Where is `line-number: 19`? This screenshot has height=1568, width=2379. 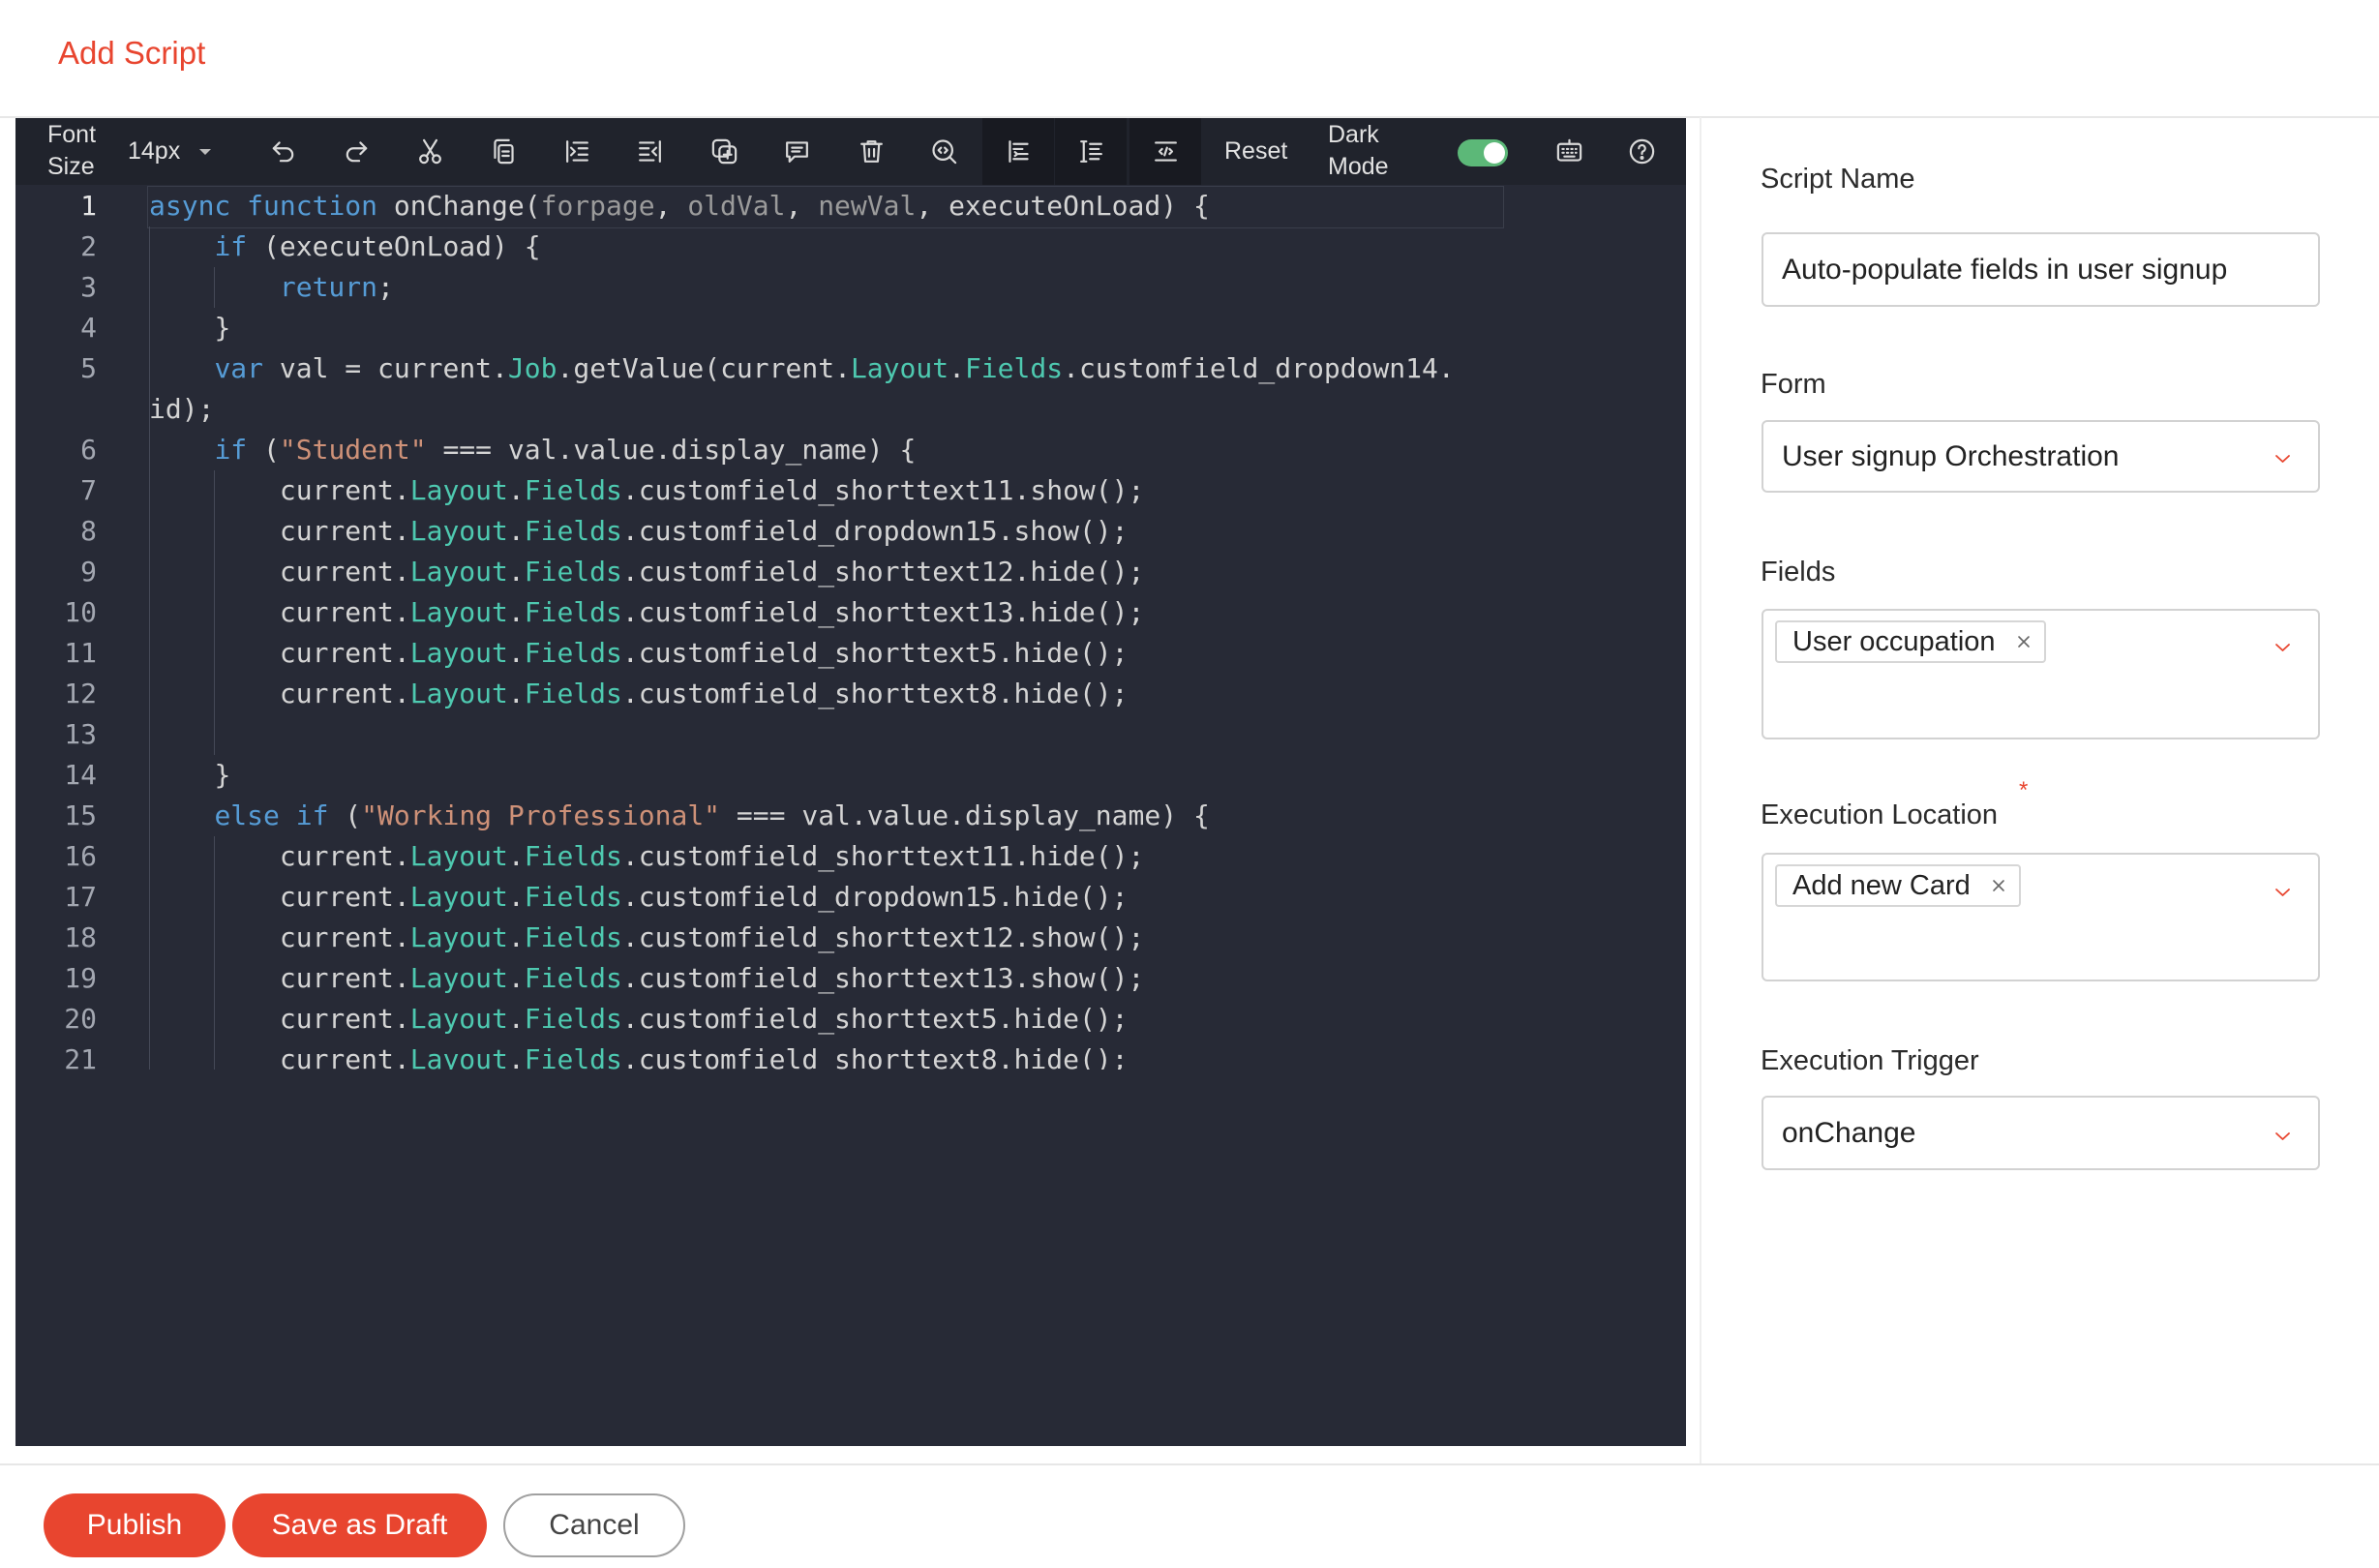
line-number: 19 is located at coordinates (80, 978).